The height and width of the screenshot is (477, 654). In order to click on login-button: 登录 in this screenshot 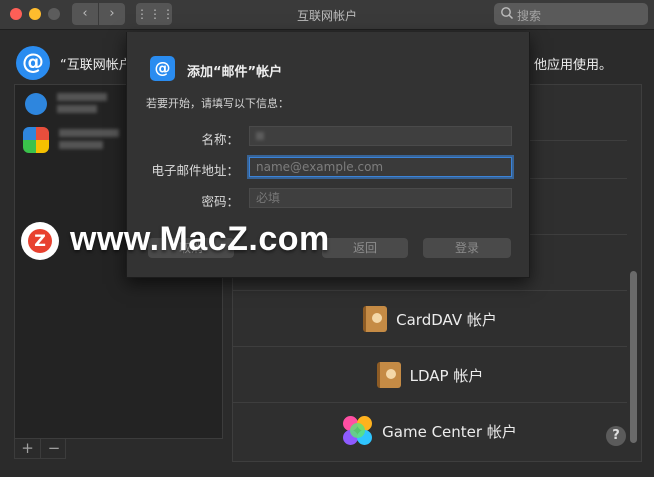, I will do `click(467, 248)`.